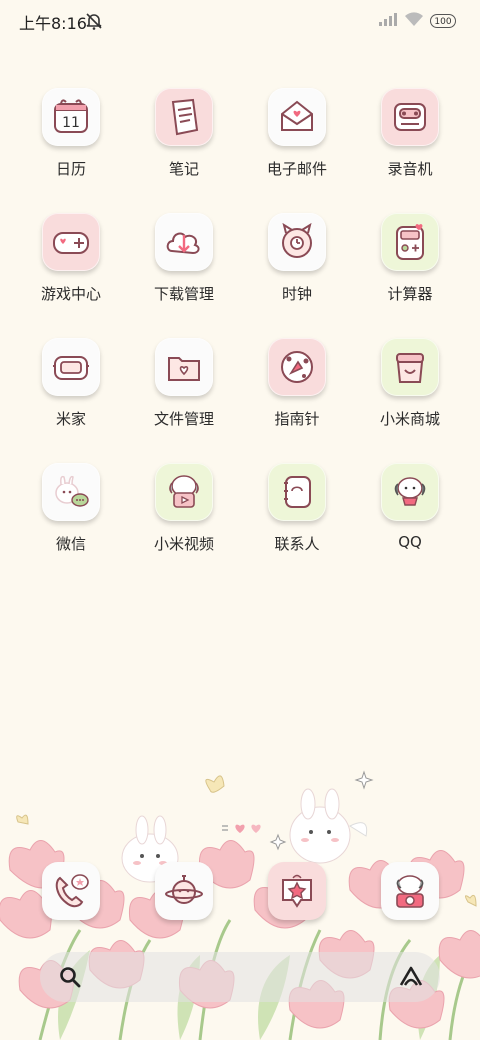 This screenshot has width=480, height=1040. What do you see at coordinates (184, 117) in the screenshot?
I see `notes-icon` at bounding box center [184, 117].